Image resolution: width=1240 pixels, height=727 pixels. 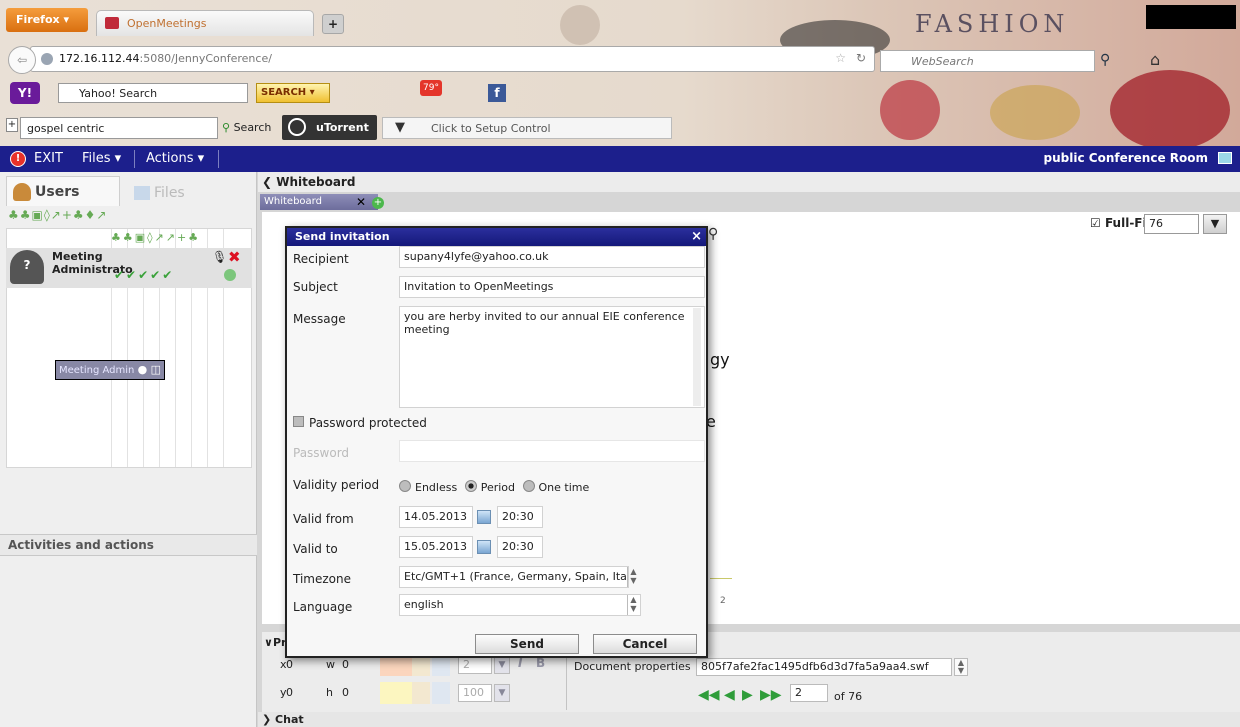 I want to click on bold-button: B, so click(x=540, y=663).